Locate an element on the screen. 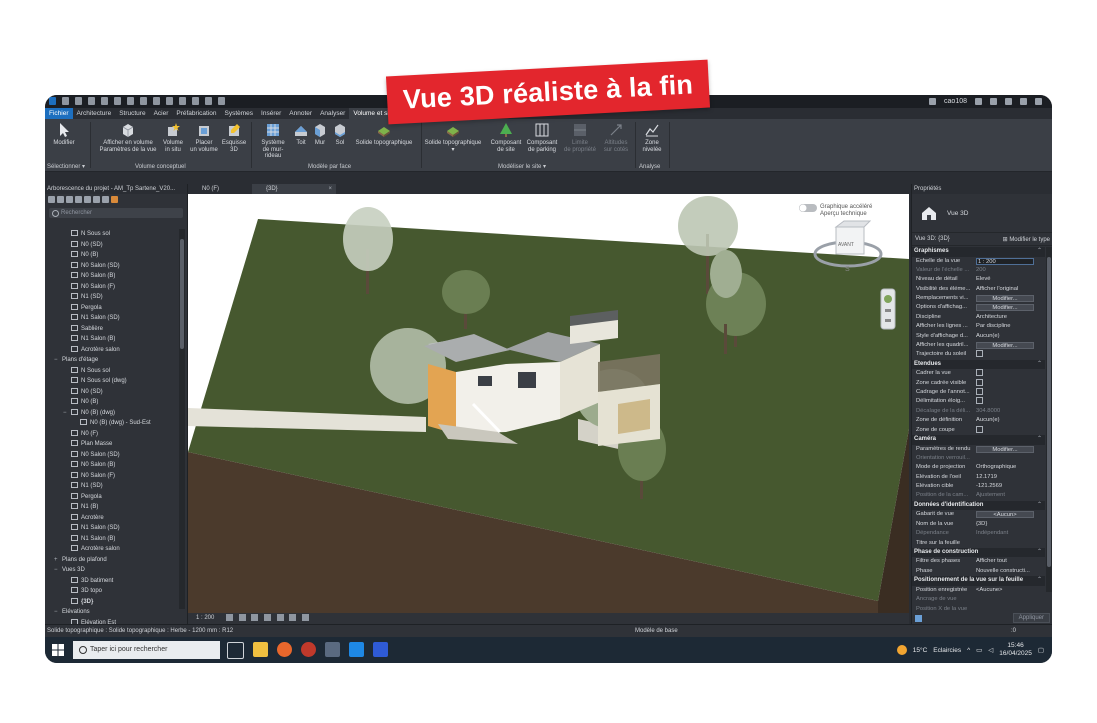 Image resolution: width=1097 pixels, height=723 pixels. property-value: Par discipline is located at coordinates (1010, 326).